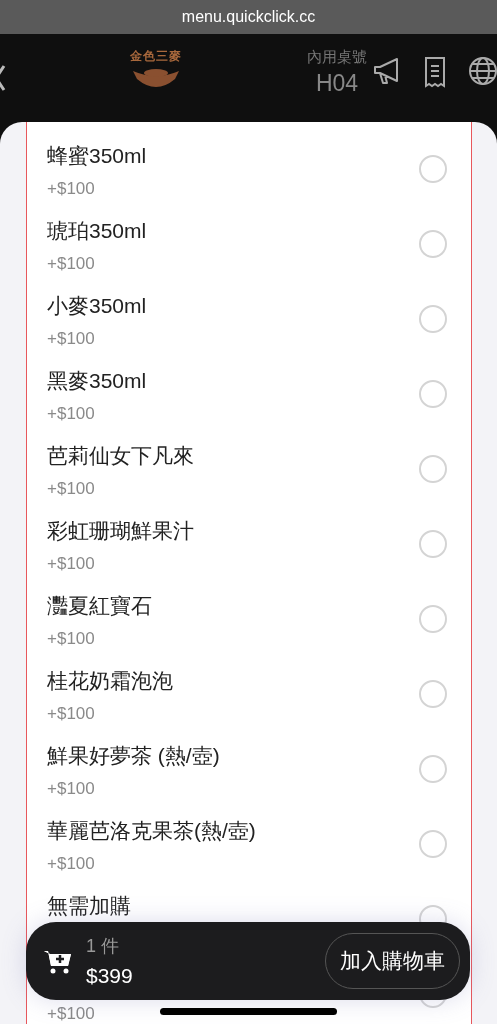 The height and width of the screenshot is (1024, 497). Describe the element at coordinates (97, 306) in the screenshot. I see `option-name: 小麥350ml` at that location.